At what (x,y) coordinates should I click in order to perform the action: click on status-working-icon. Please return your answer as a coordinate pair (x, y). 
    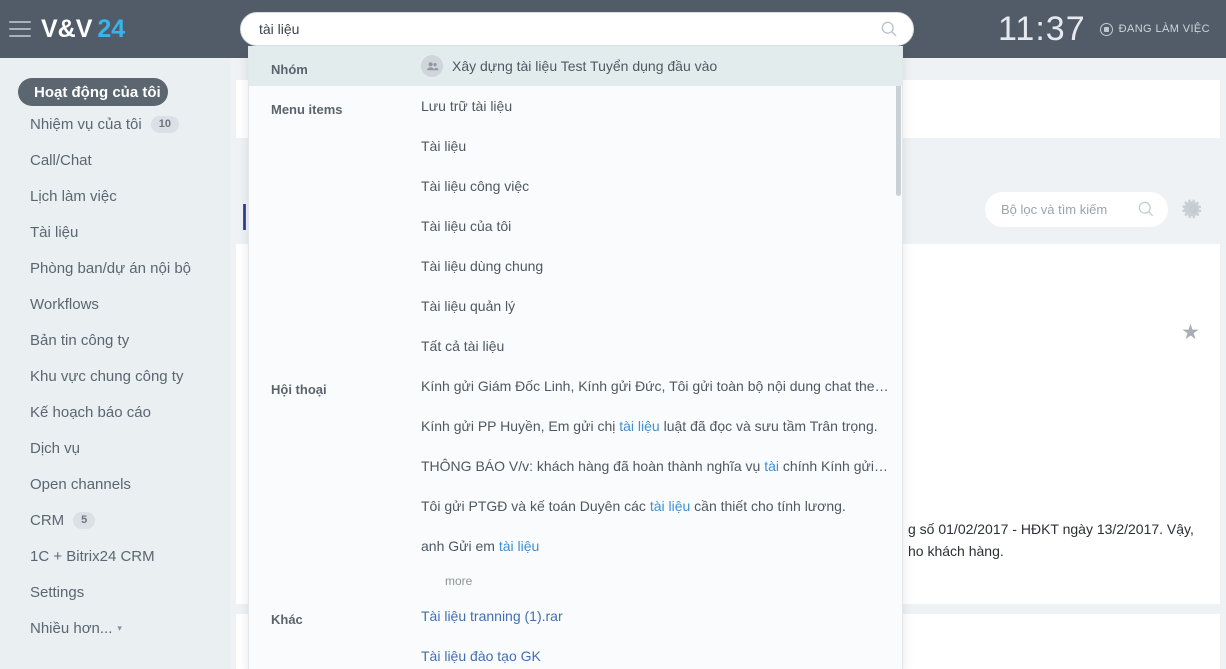
    Looking at the image, I should click on (1106, 29).